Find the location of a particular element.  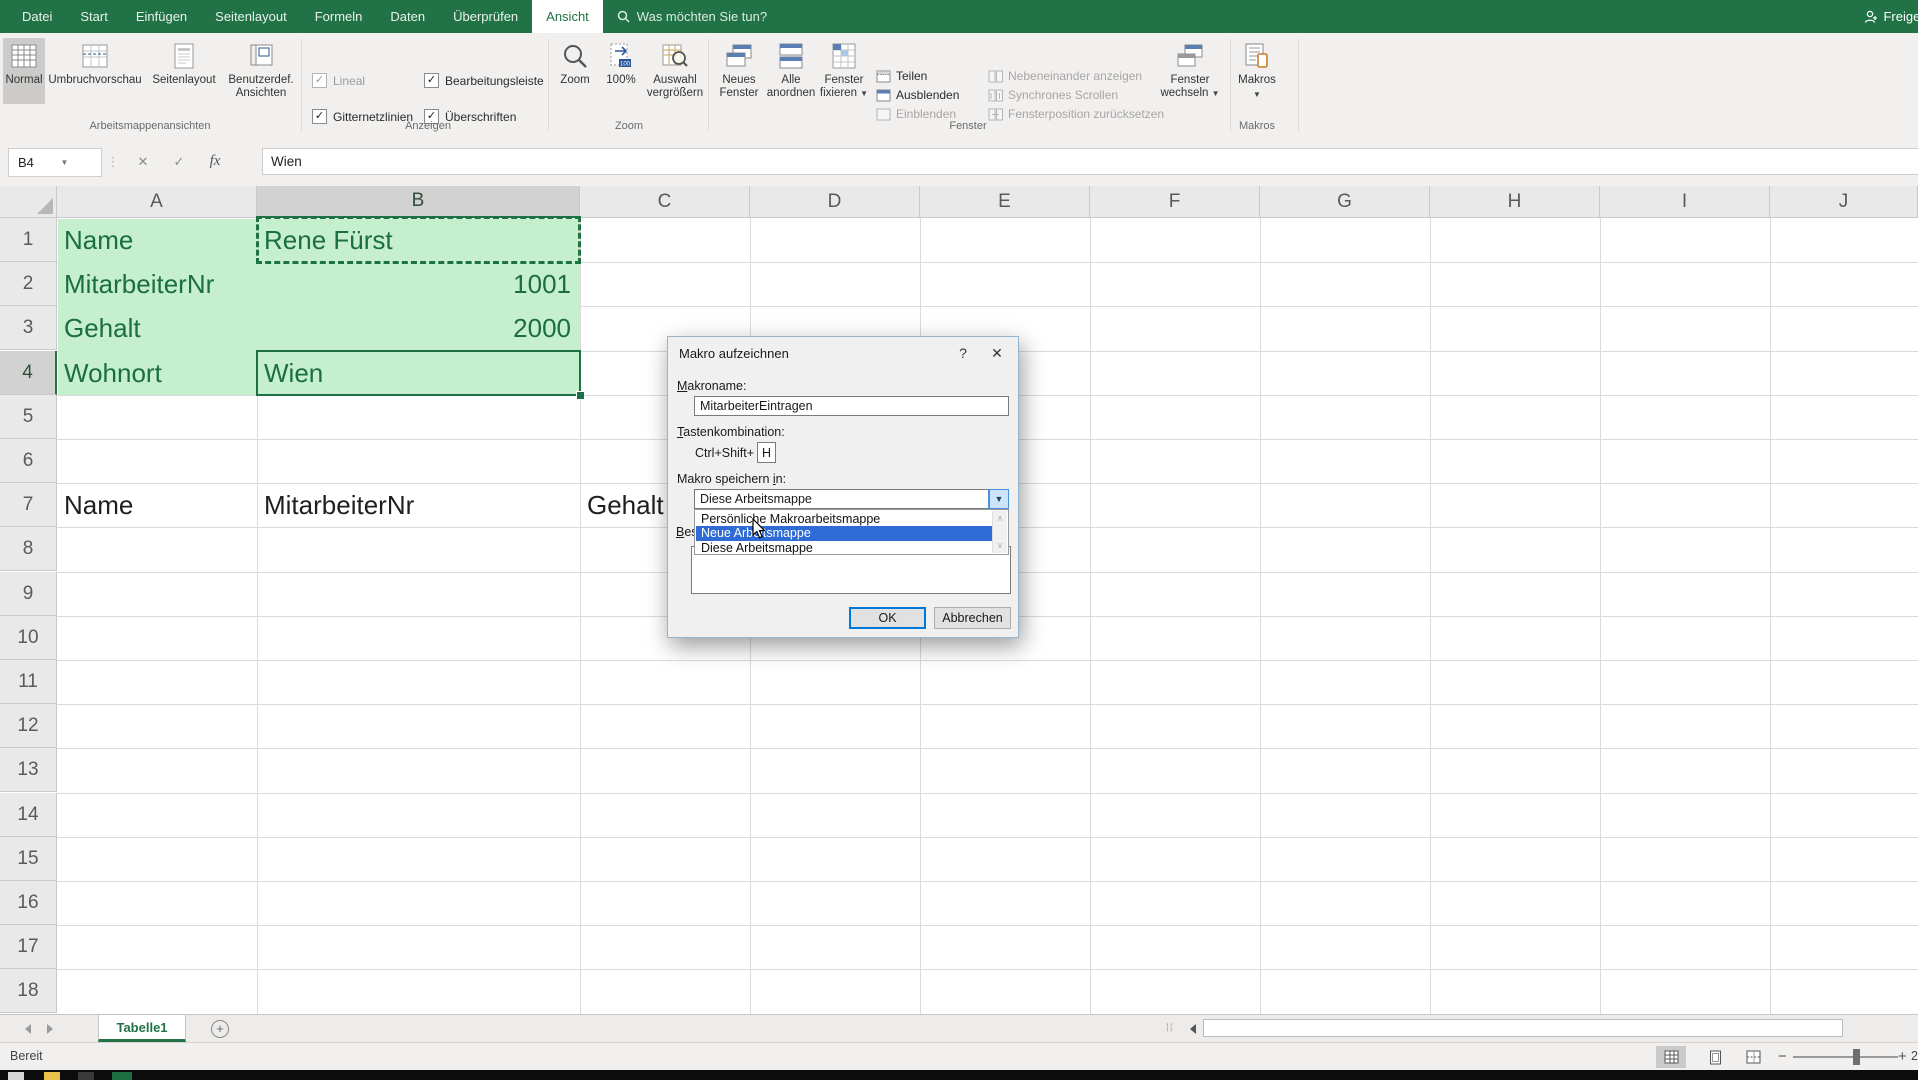

sheet-tab-tabelle1: Tabelle1 is located at coordinates (142, 1028).